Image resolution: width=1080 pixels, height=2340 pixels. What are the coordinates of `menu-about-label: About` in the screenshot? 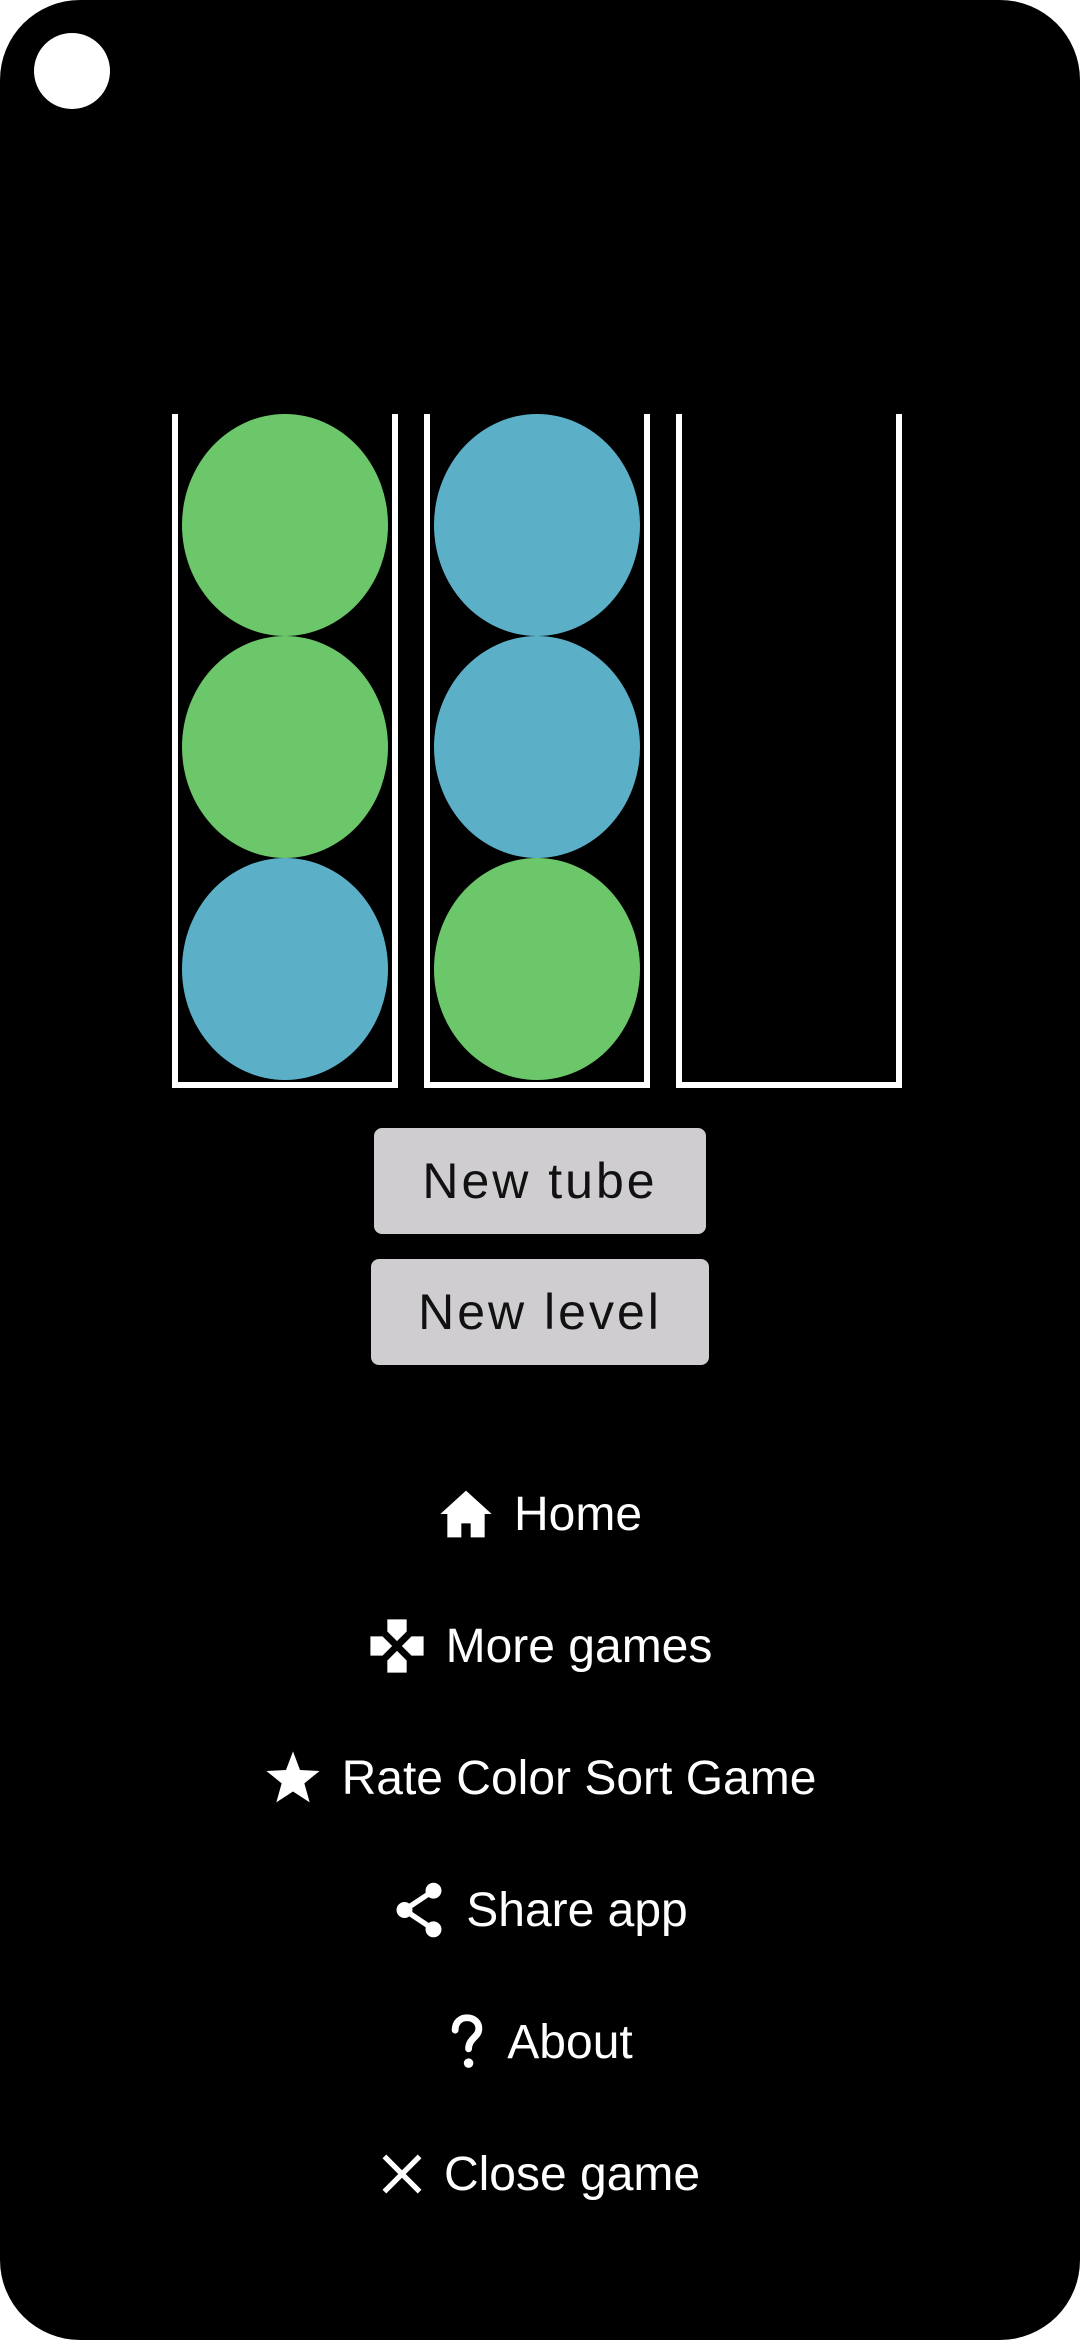 It's located at (570, 2042).